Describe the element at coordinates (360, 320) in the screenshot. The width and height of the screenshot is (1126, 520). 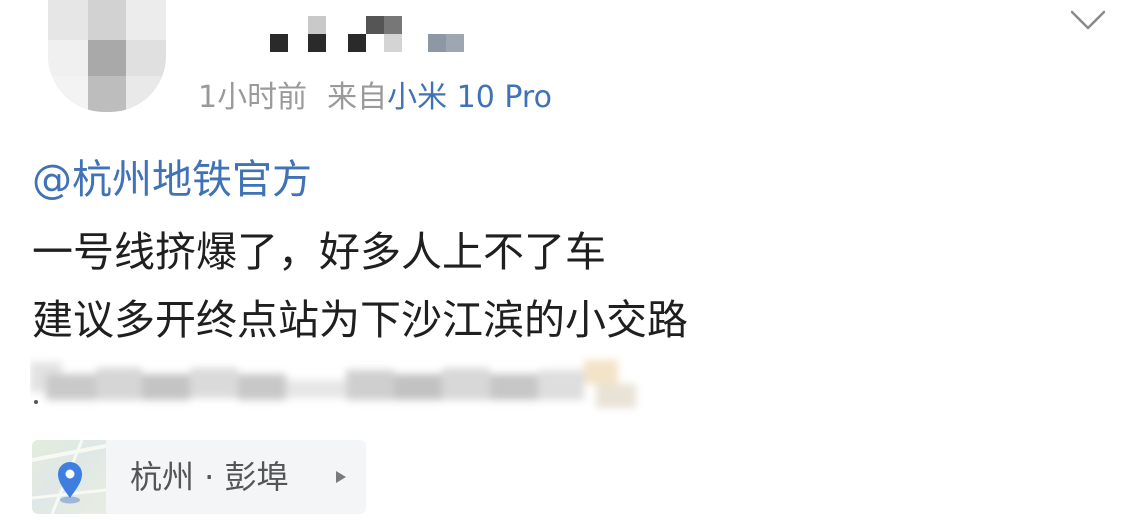
I see `post-text-line-2: 建议多开终点站为下沙江滨的小交路` at that location.